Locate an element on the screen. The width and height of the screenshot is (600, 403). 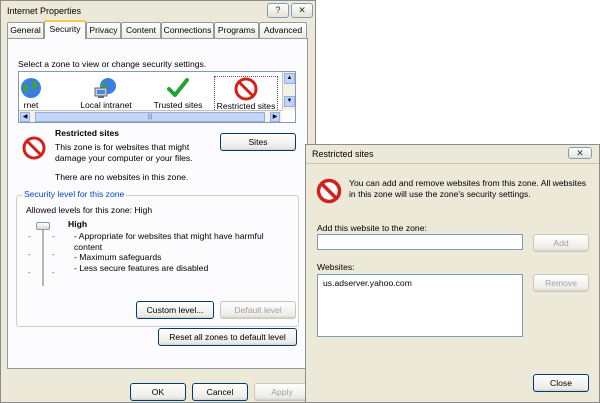
sites-button: Sites is located at coordinates (258, 142).